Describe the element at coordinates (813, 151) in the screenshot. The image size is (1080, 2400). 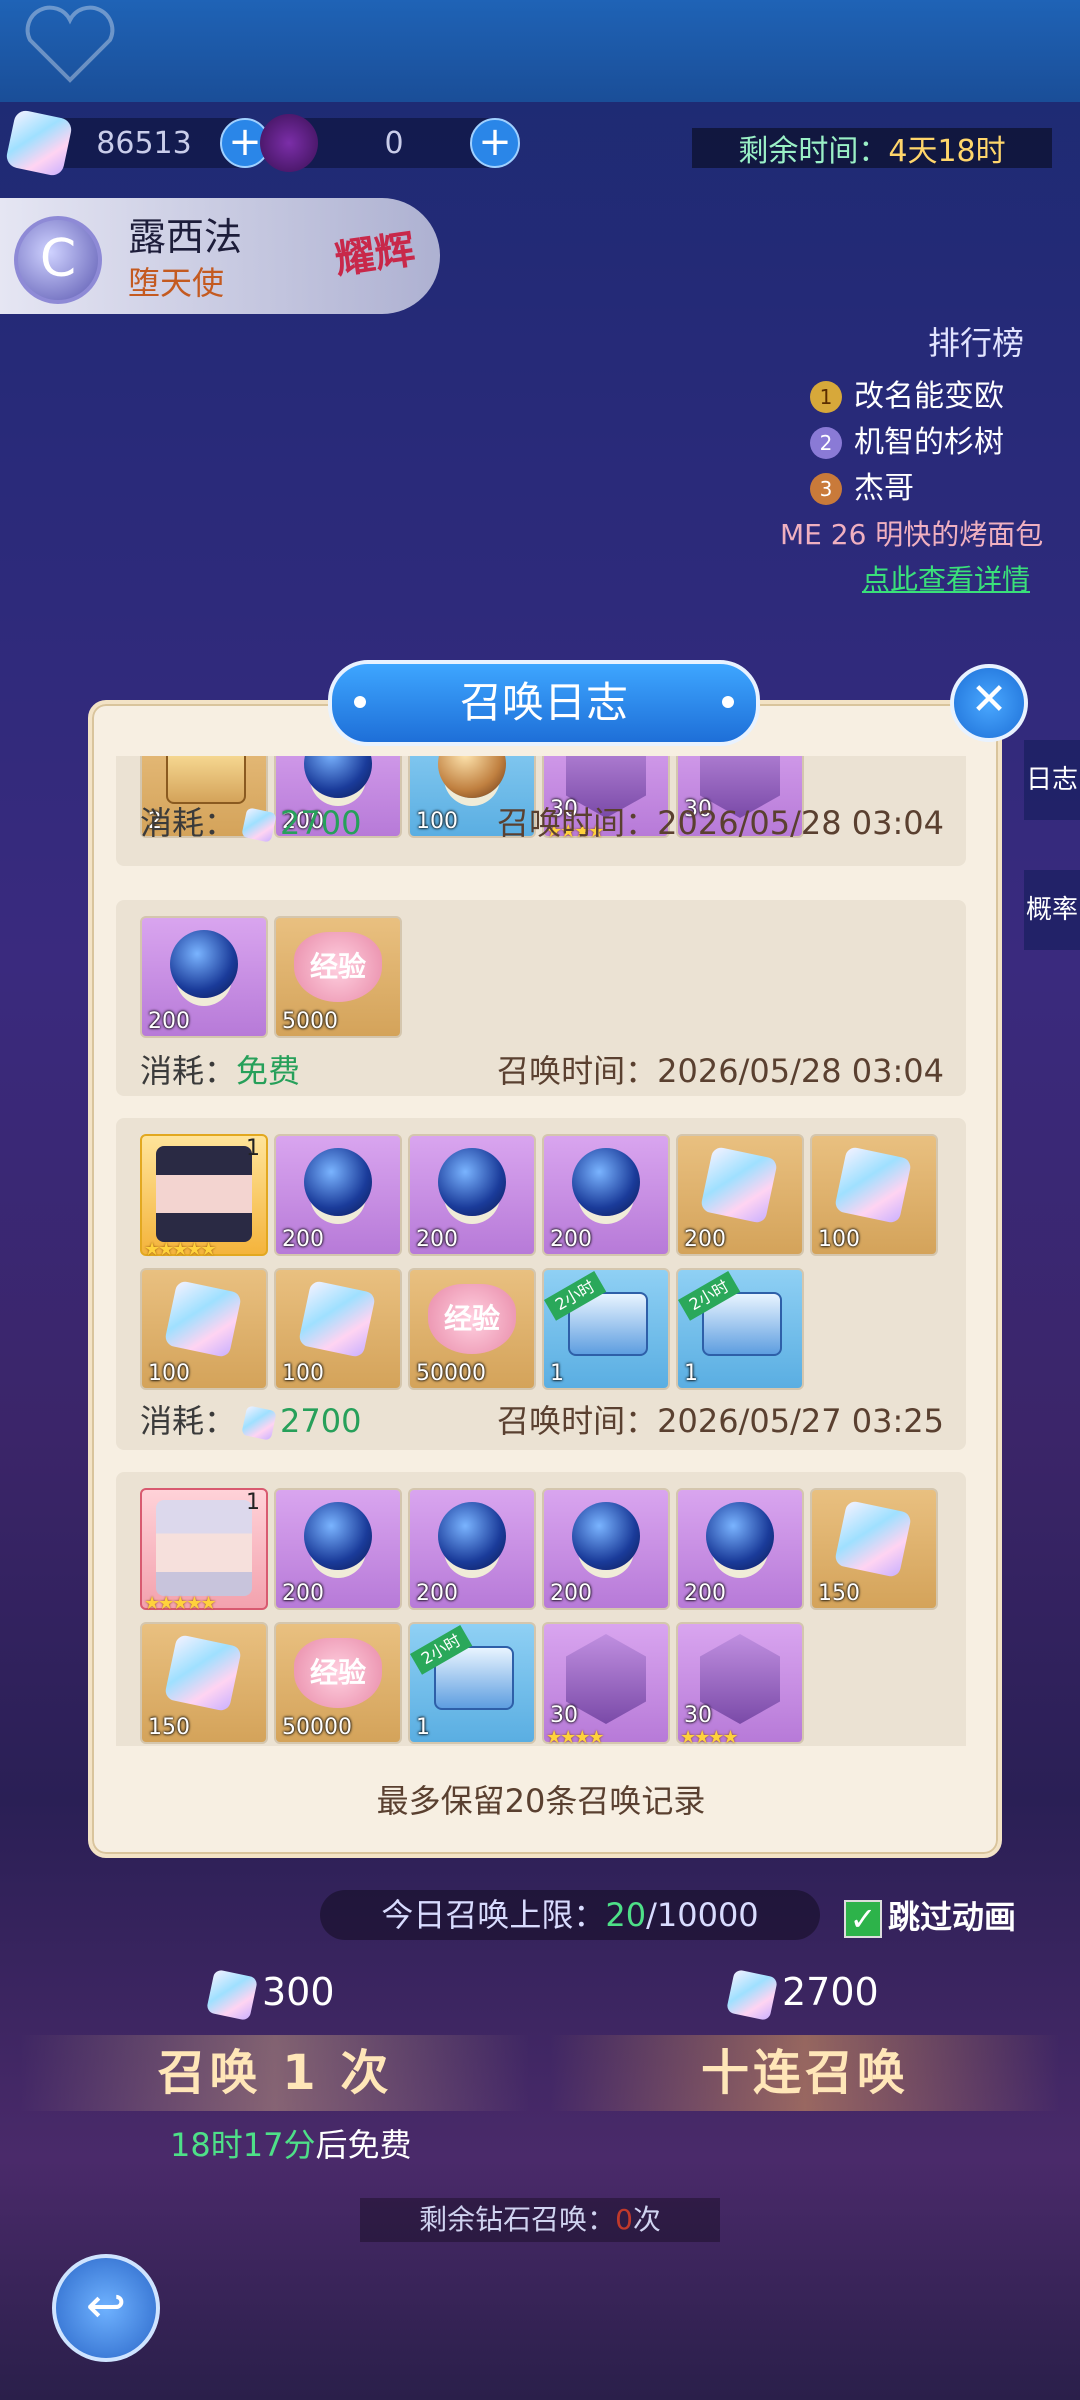
I see `timer-label: 剩余时间：` at that location.